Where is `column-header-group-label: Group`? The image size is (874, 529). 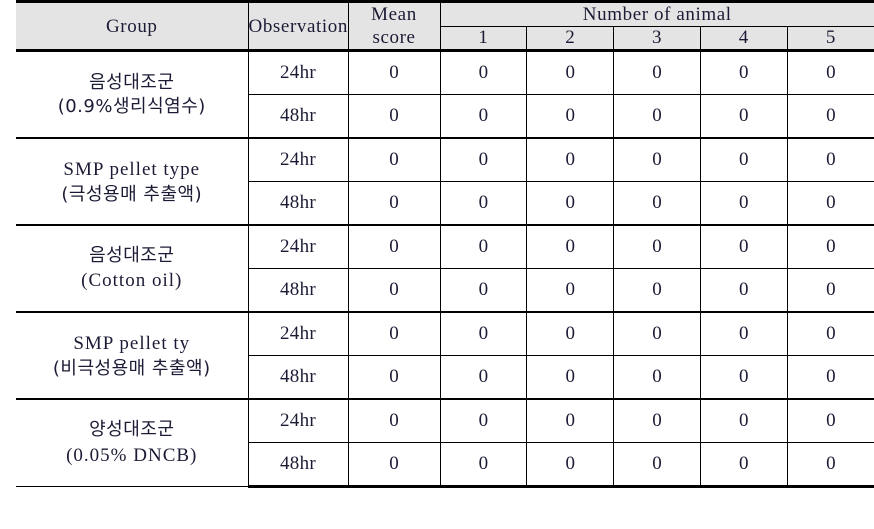
column-header-group-label: Group is located at coordinates (131, 26).